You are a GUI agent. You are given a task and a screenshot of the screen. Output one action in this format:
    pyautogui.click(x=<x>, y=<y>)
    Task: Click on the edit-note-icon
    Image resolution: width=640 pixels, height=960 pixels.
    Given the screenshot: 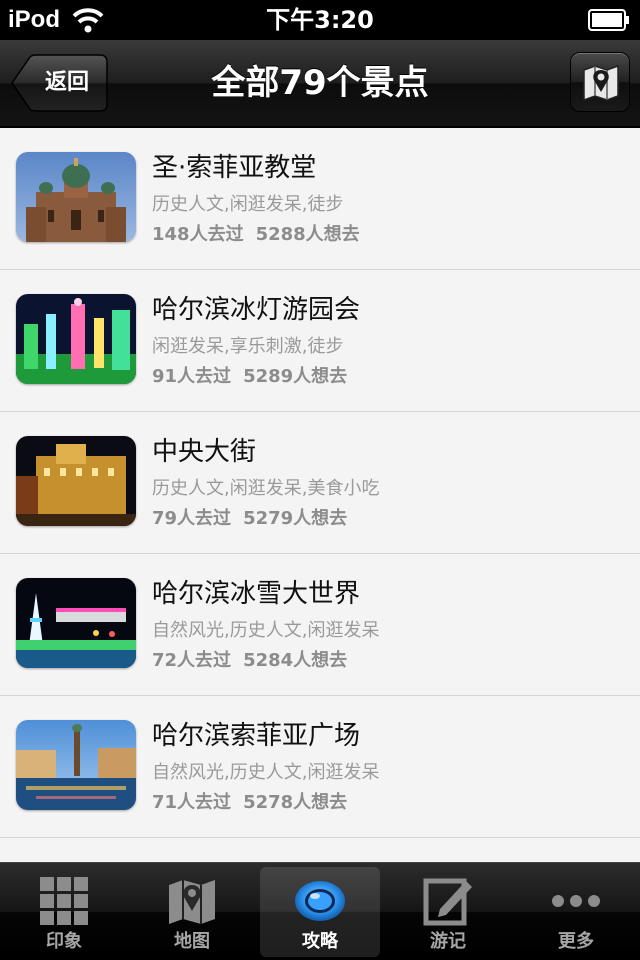 What is the action you would take?
    pyautogui.click(x=447, y=902)
    